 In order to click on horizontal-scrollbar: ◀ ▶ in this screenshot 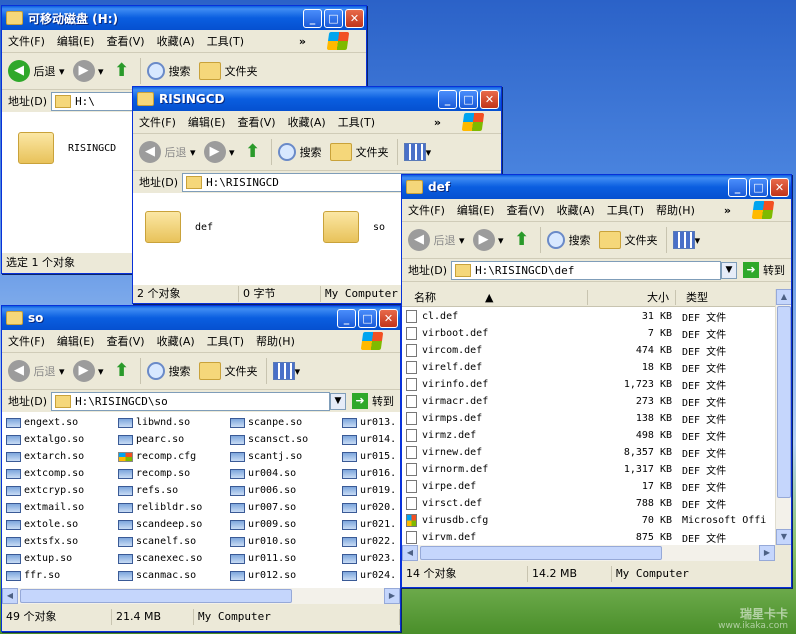, I will do `click(201, 596)`.